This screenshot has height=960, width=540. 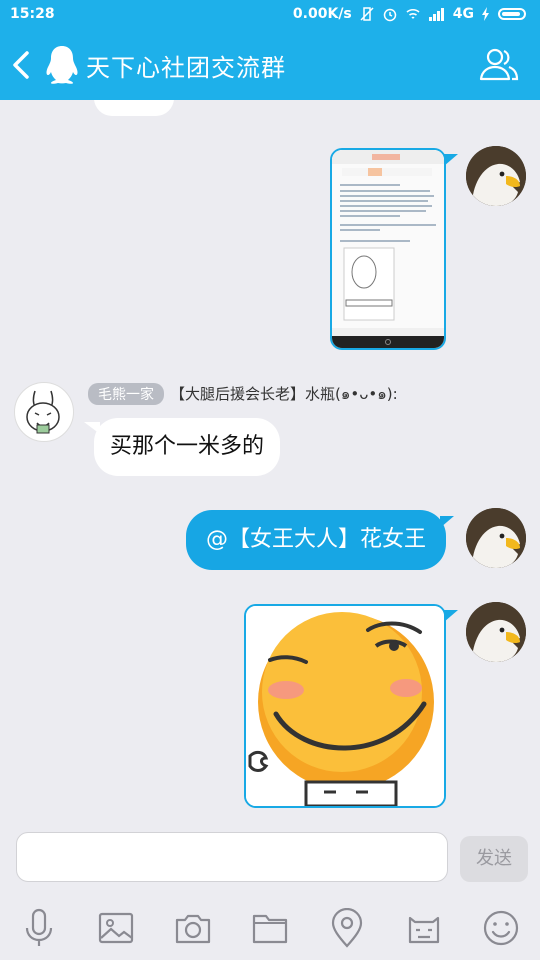 What do you see at coordinates (494, 859) in the screenshot?
I see `send-button: 发送` at bounding box center [494, 859].